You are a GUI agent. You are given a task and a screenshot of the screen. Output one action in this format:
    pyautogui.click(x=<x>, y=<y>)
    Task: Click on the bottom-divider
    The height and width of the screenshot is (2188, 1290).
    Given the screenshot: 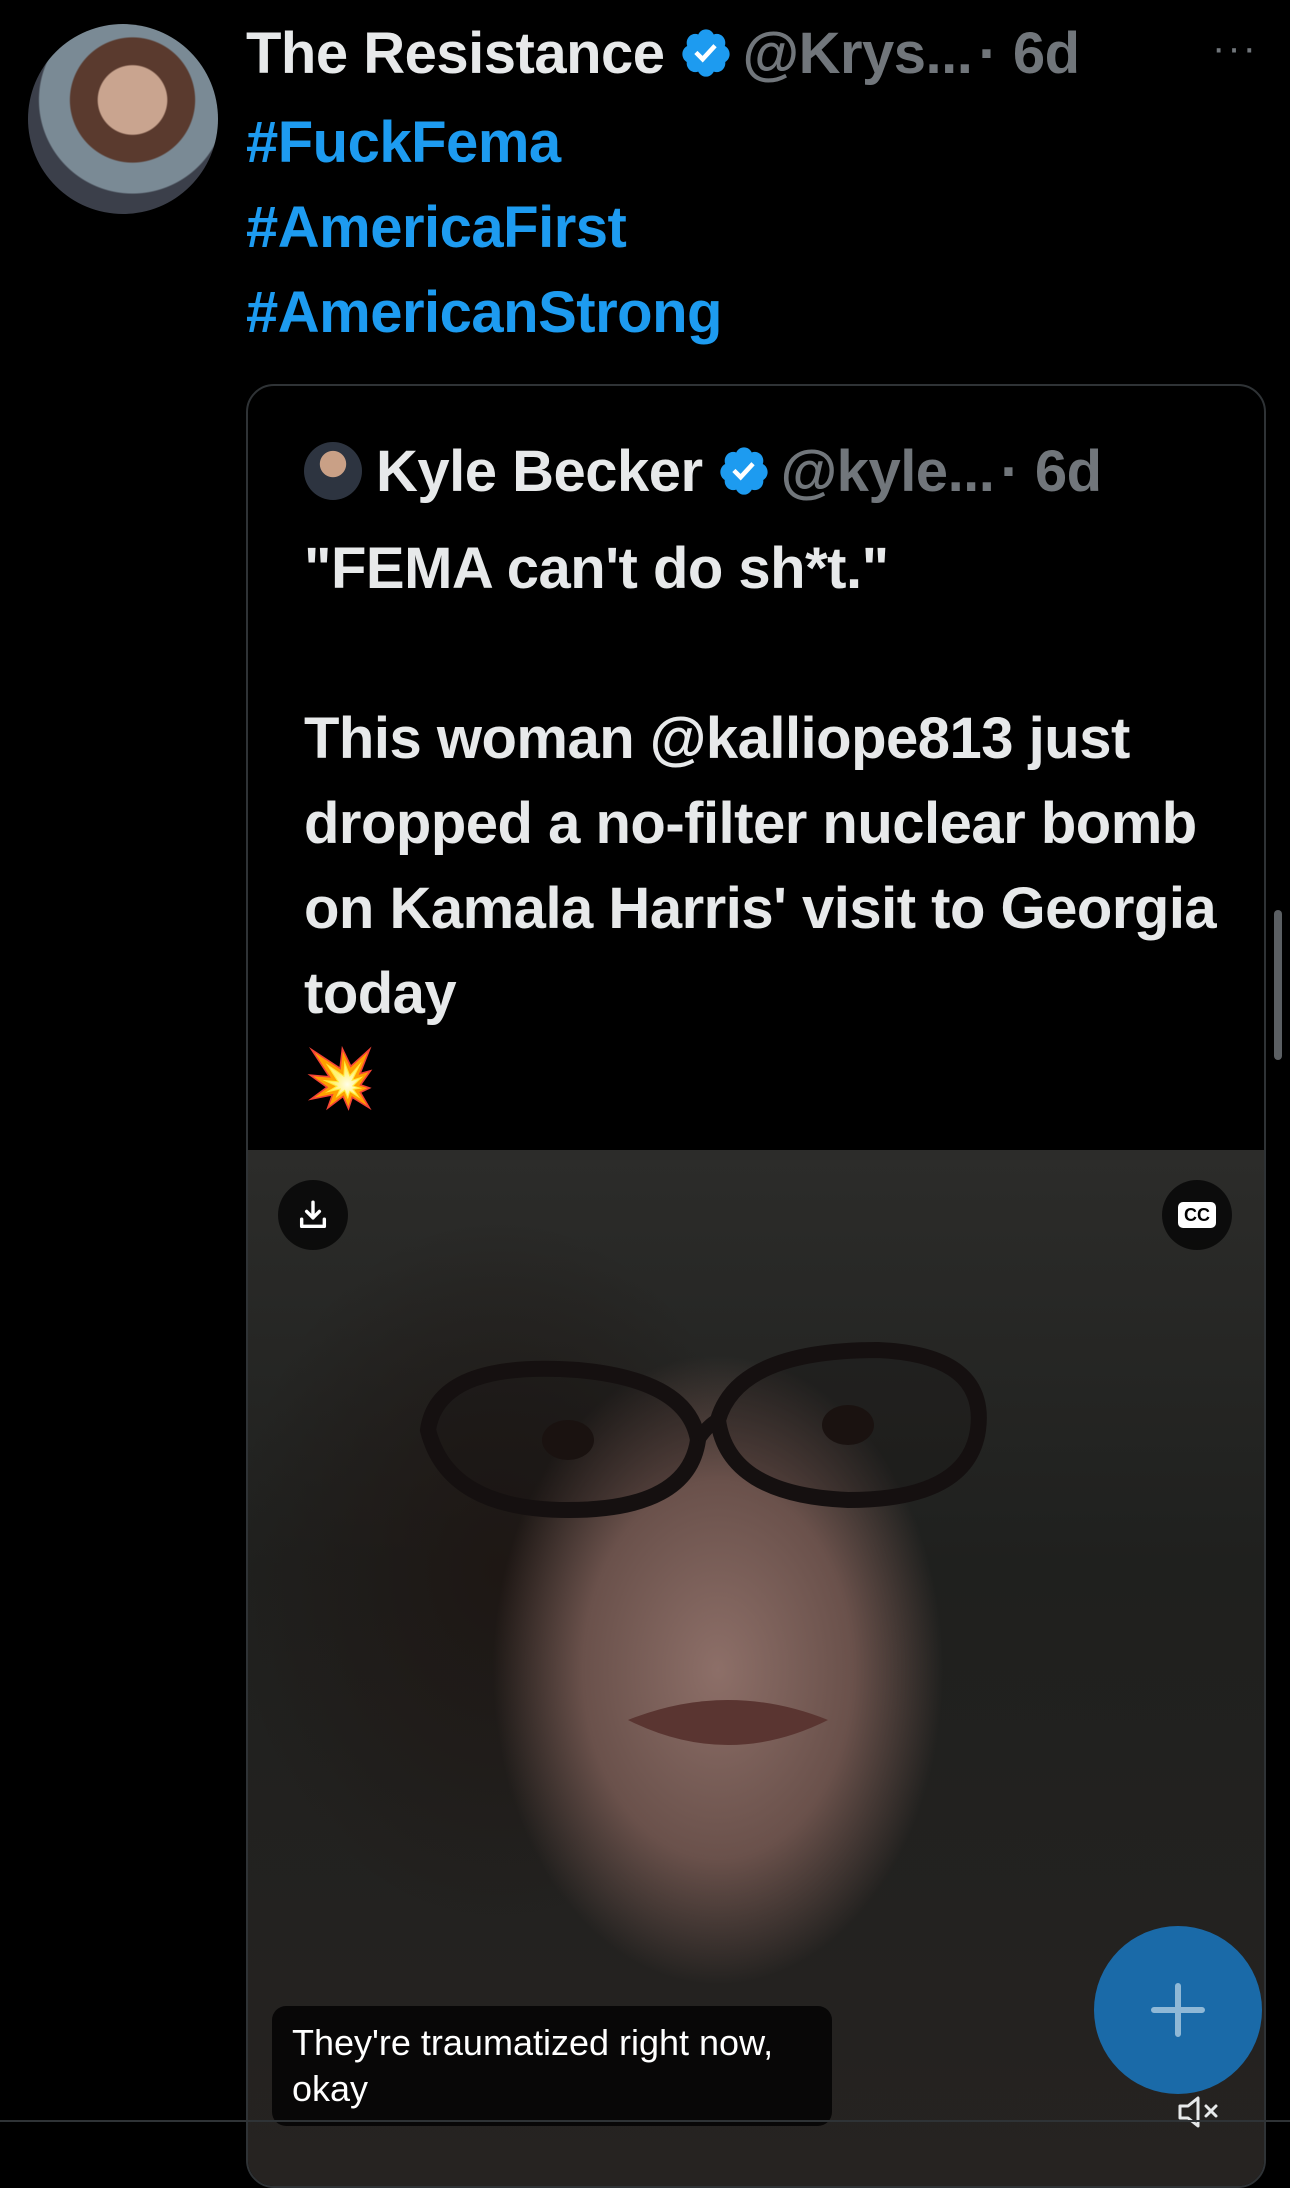 What is the action you would take?
    pyautogui.click(x=645, y=2121)
    